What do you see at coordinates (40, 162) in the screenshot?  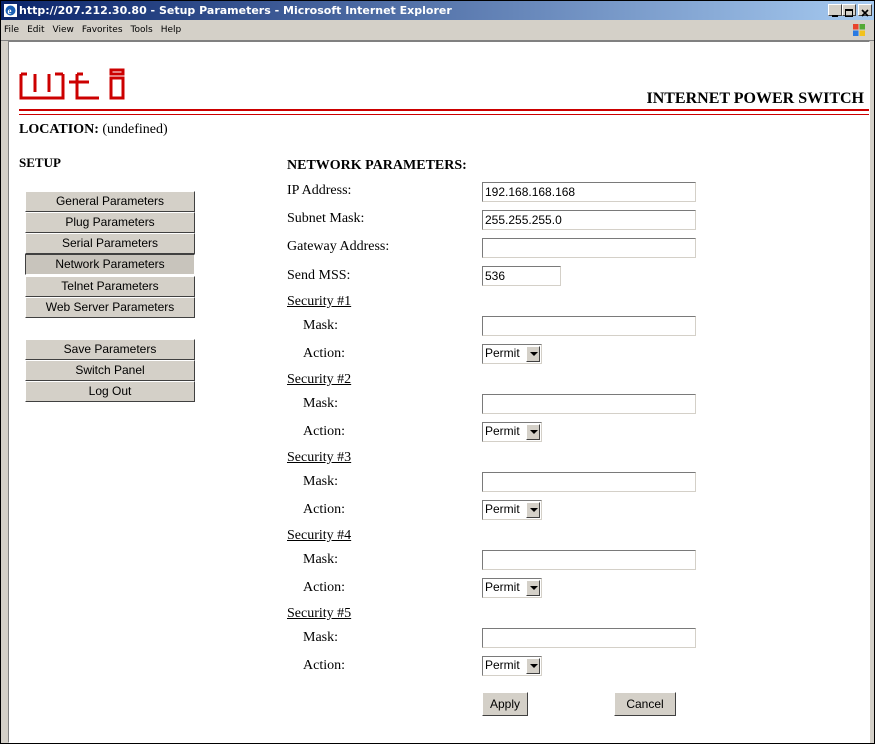 I see `setup-heading: SETUP` at bounding box center [40, 162].